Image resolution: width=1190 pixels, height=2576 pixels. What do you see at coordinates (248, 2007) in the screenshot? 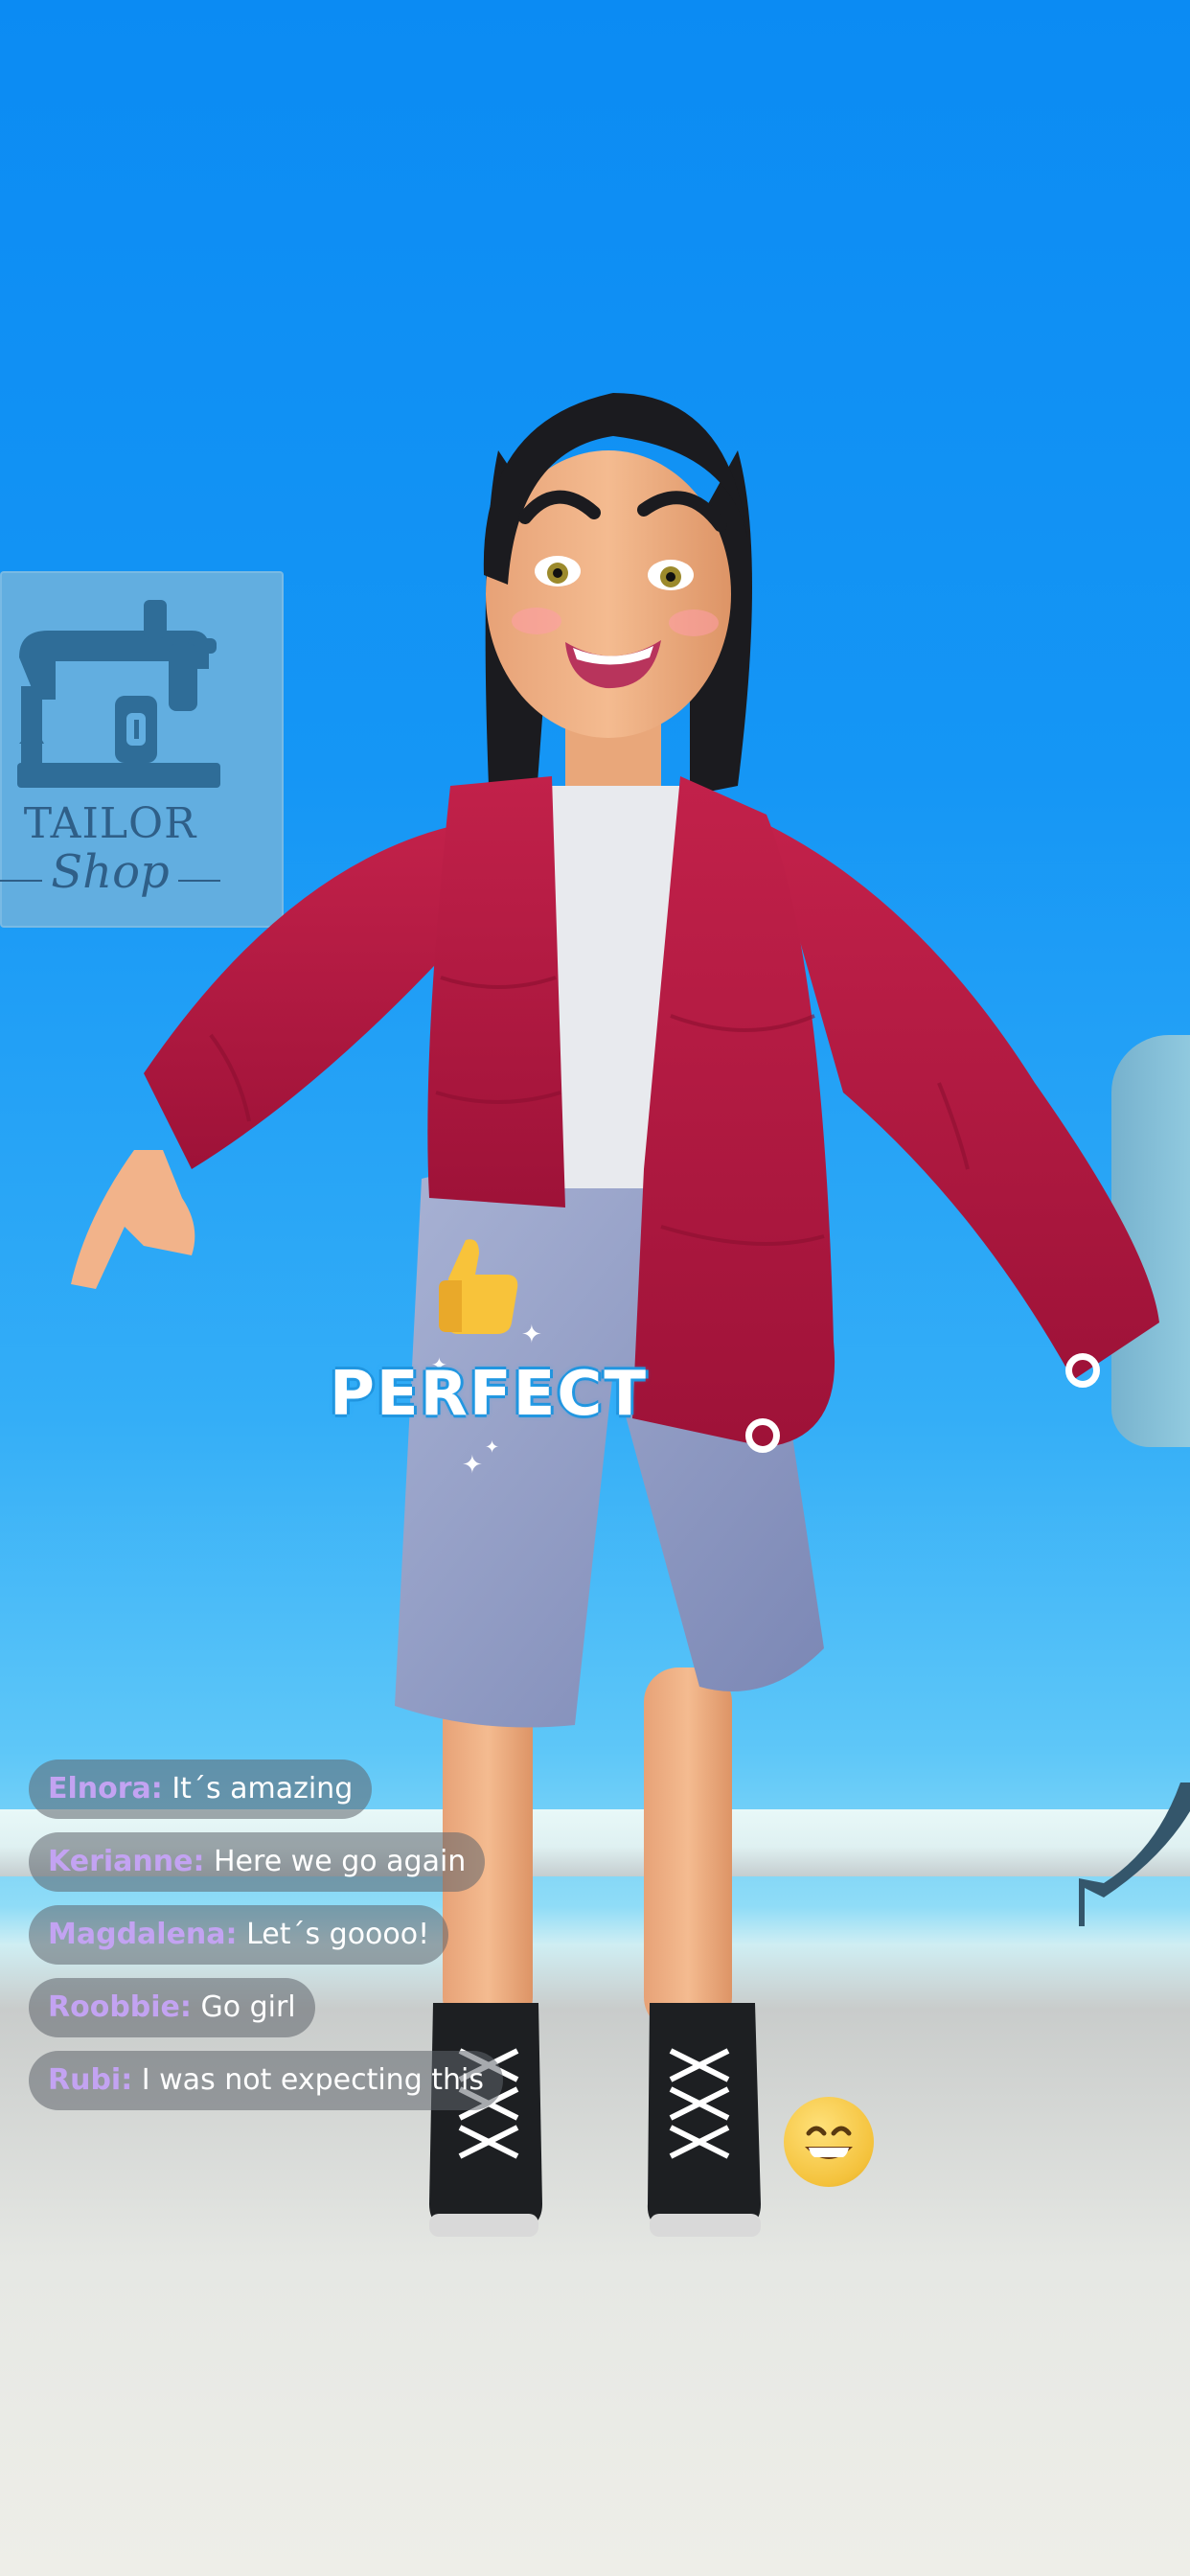
I see `chat-text: Go girl` at bounding box center [248, 2007].